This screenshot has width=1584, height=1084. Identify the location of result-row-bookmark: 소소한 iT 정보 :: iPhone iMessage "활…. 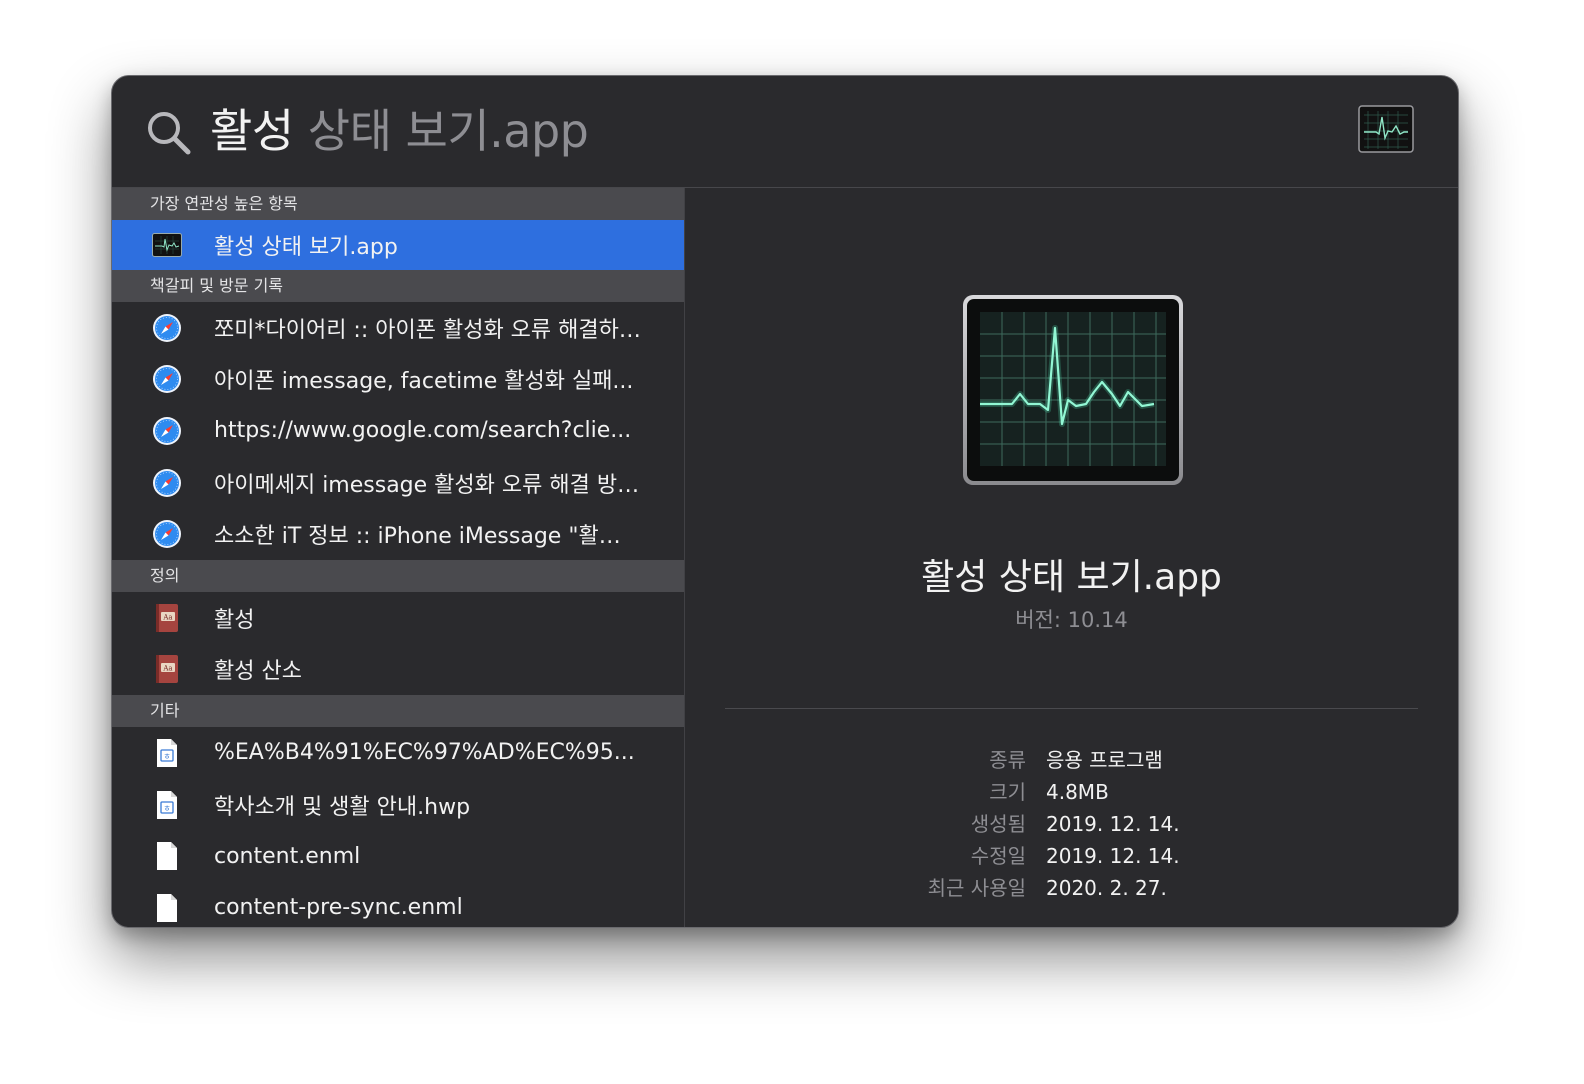
(398, 534).